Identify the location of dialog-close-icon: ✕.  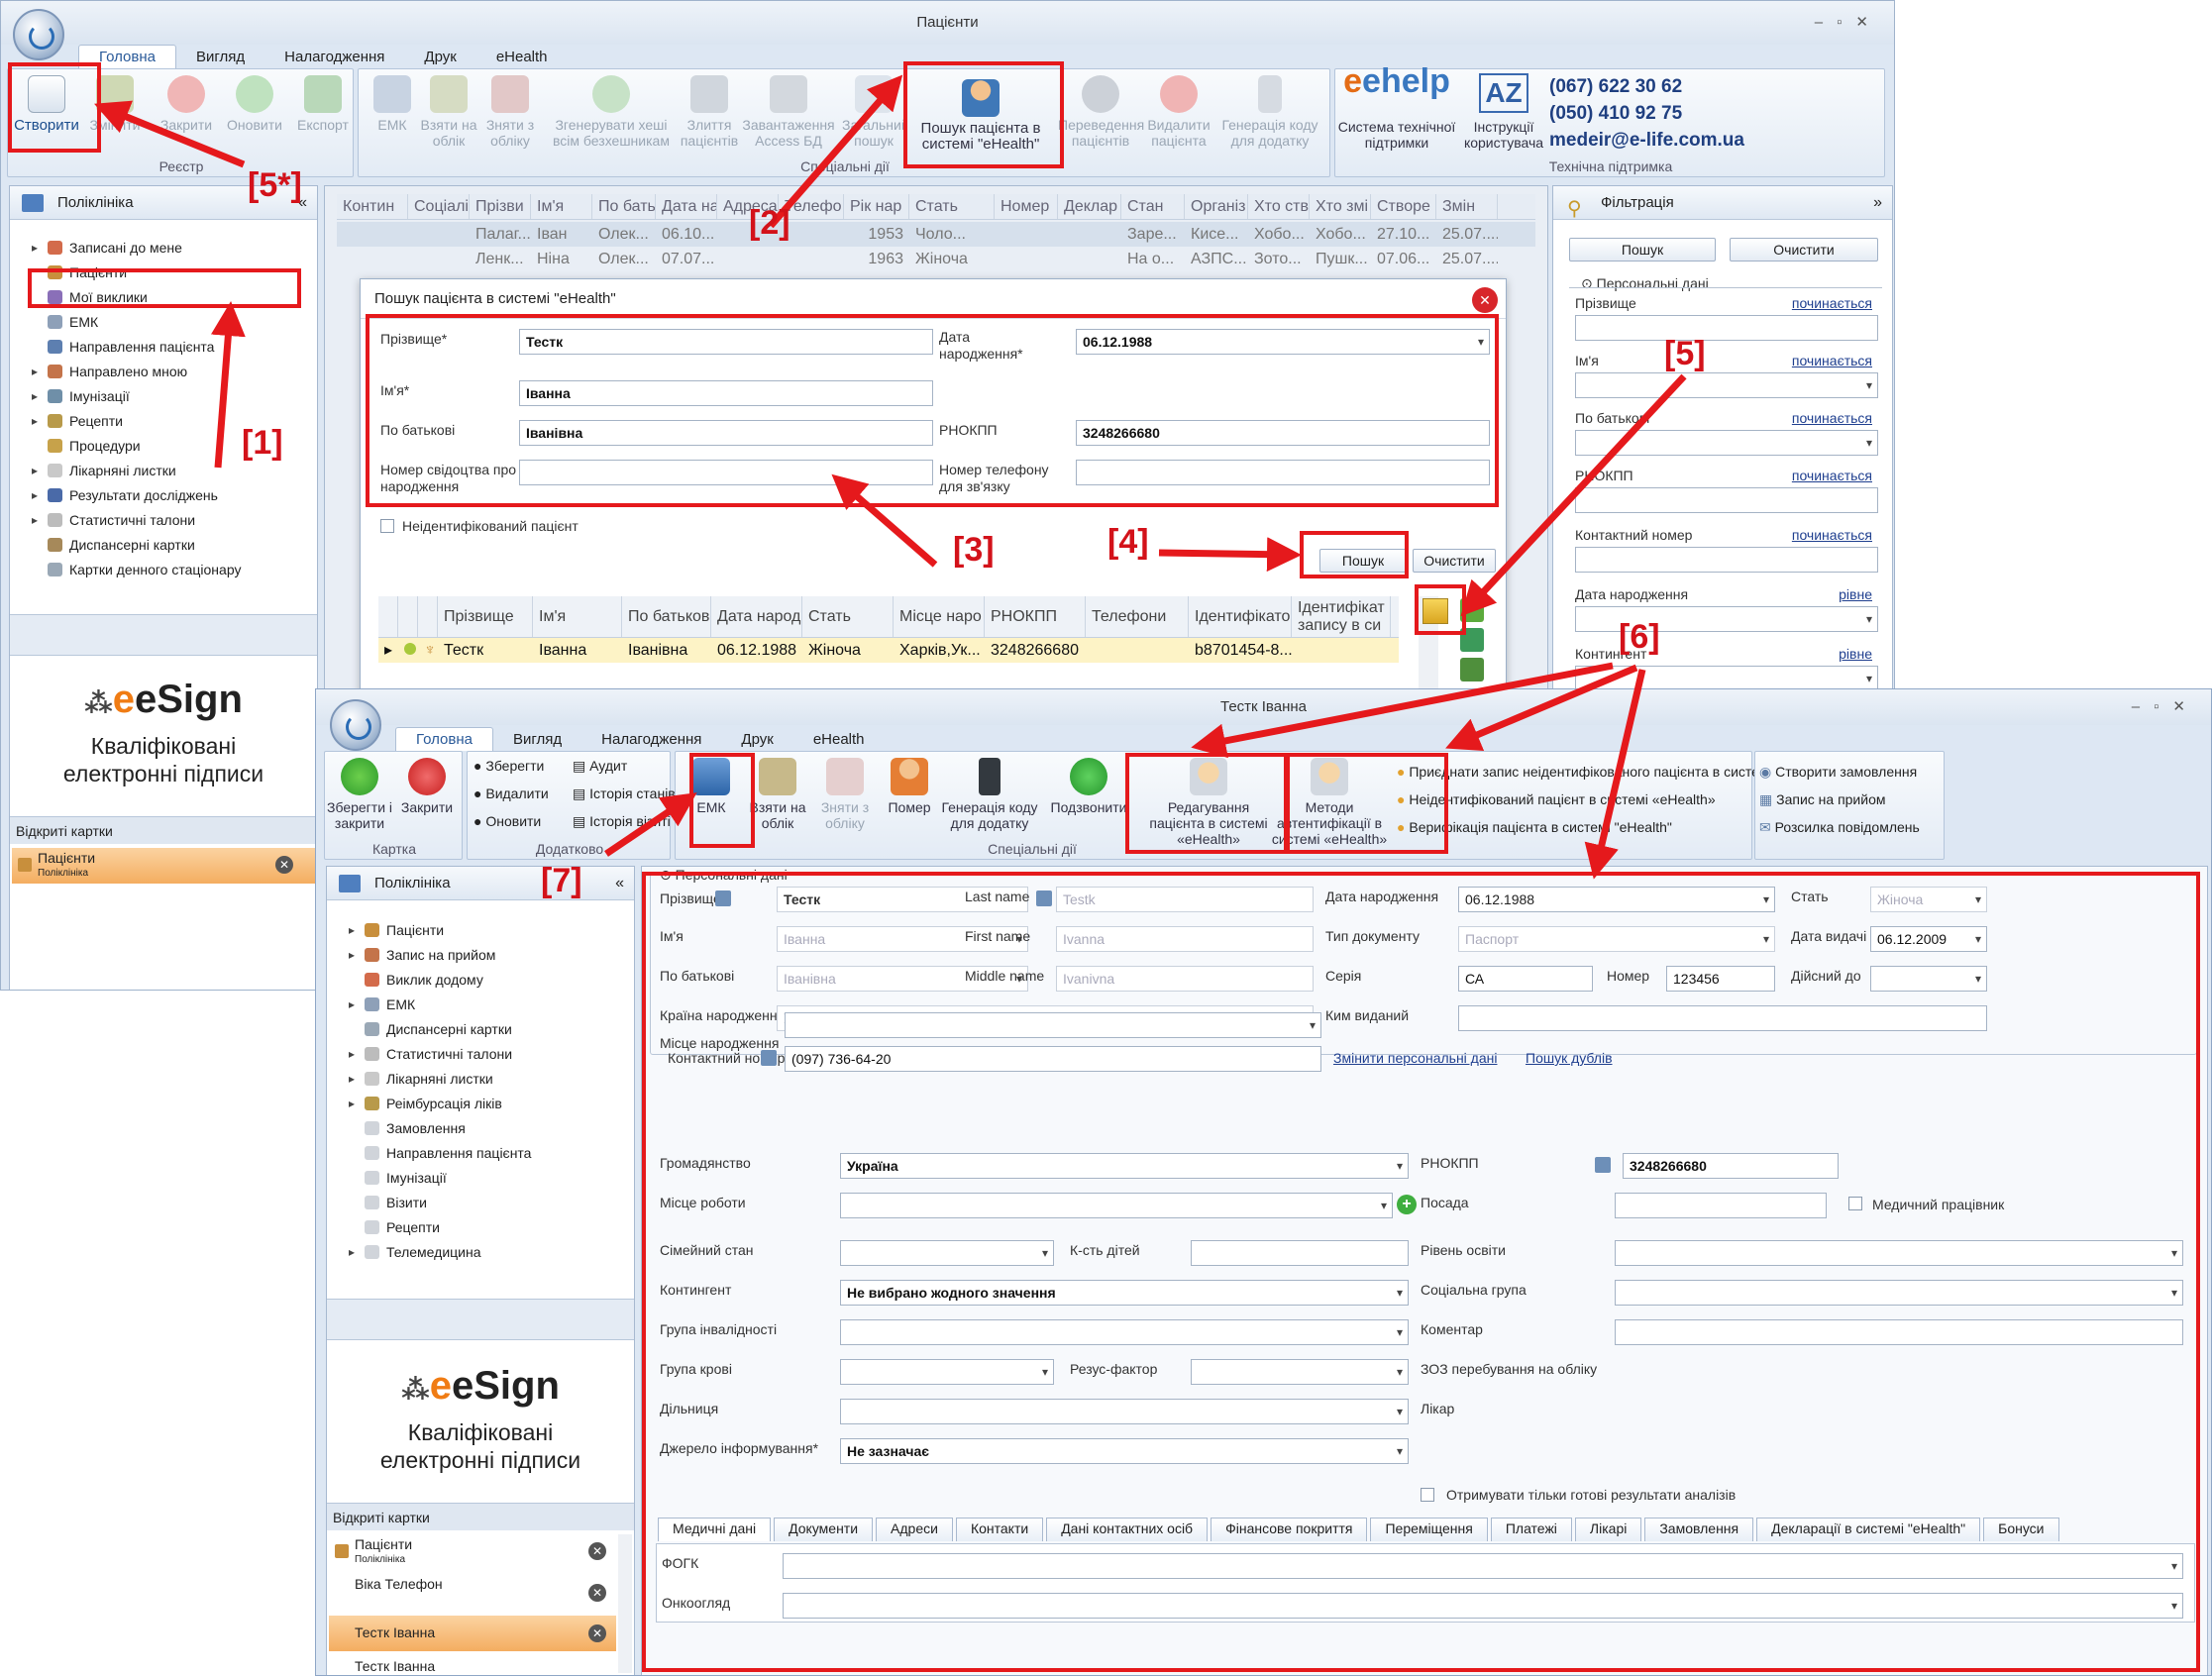
(1485, 300).